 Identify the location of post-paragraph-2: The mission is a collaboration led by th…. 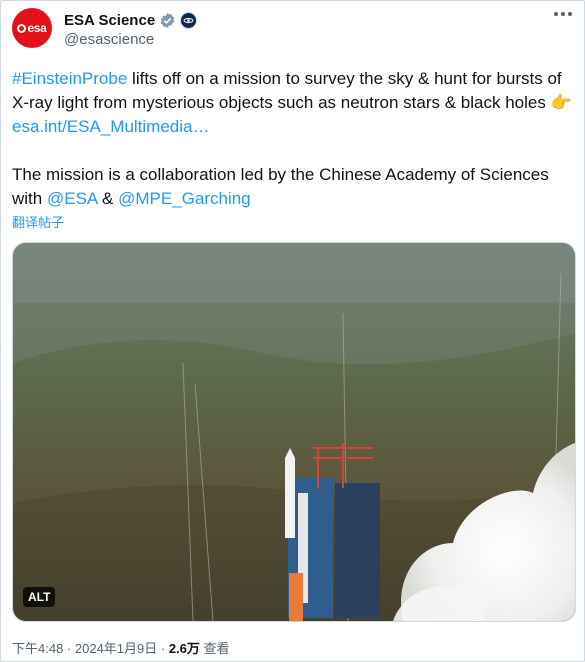
(292, 187).